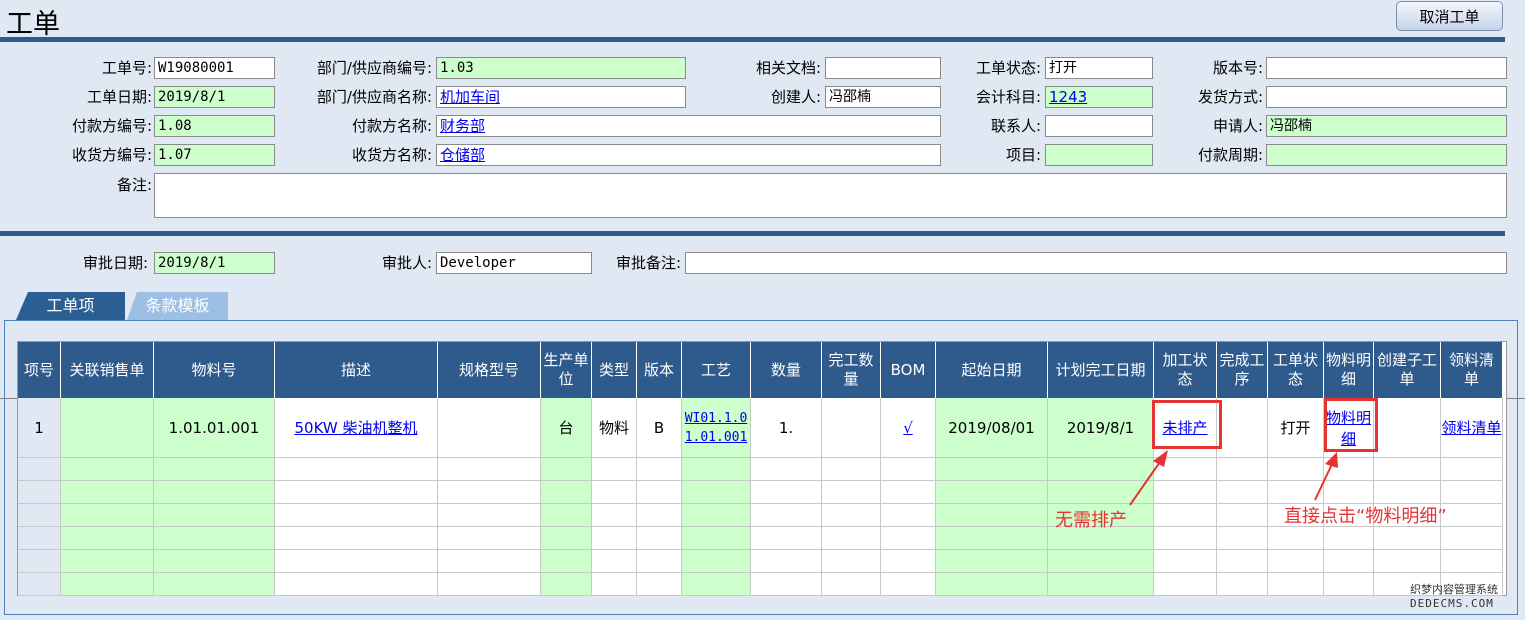 The image size is (1525, 620). What do you see at coordinates (214, 155) in the screenshot?
I see `receiver-code-field: 1.07` at bounding box center [214, 155].